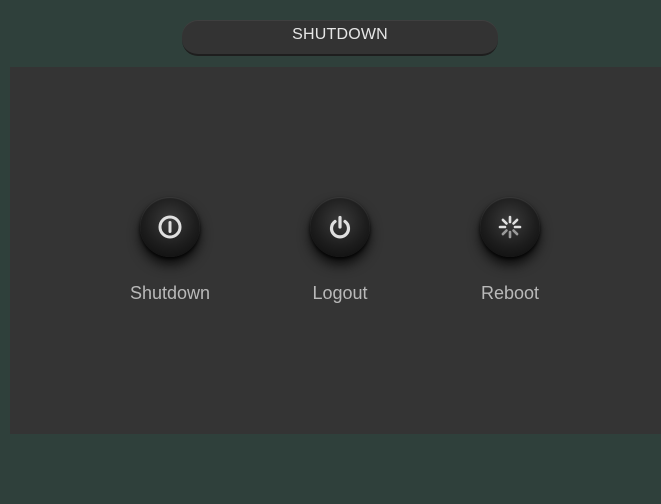 Image resolution: width=661 pixels, height=504 pixels. What do you see at coordinates (340, 293) in the screenshot?
I see `logout-label: Logout` at bounding box center [340, 293].